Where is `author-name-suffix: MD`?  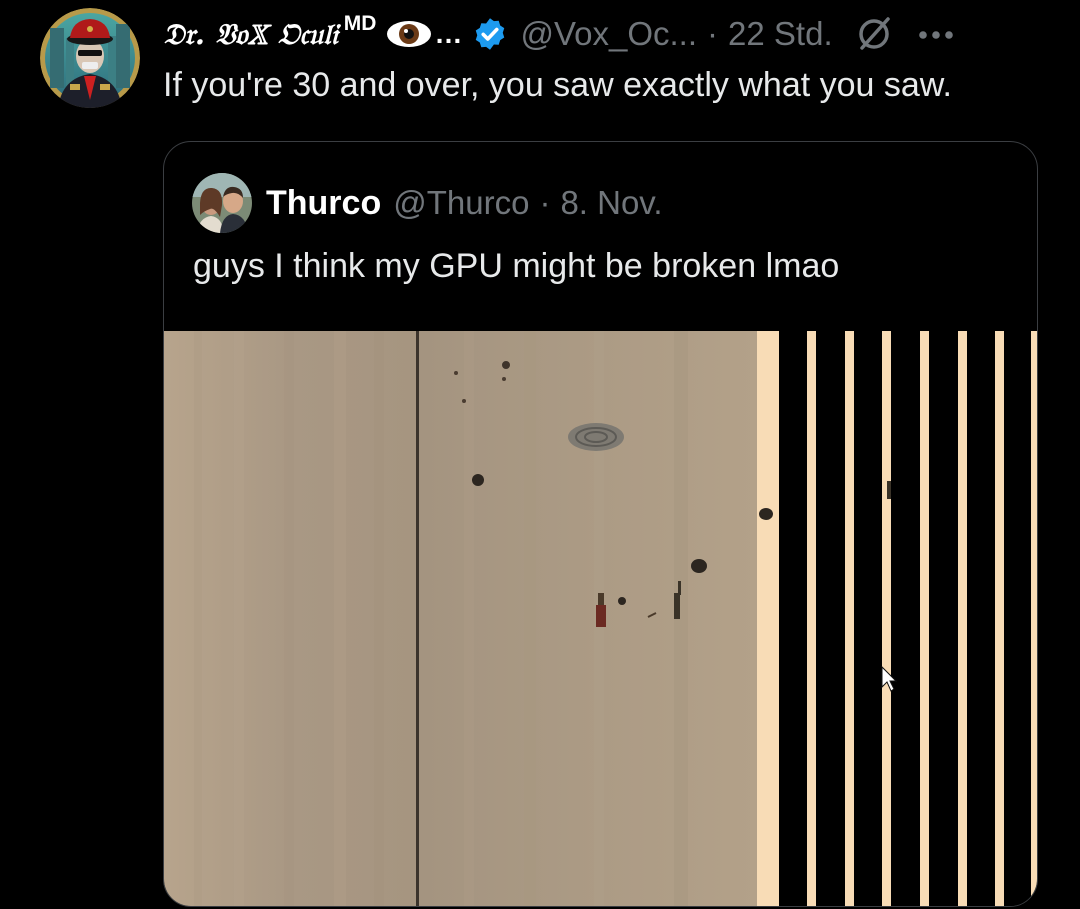 author-name-suffix: MD is located at coordinates (360, 23).